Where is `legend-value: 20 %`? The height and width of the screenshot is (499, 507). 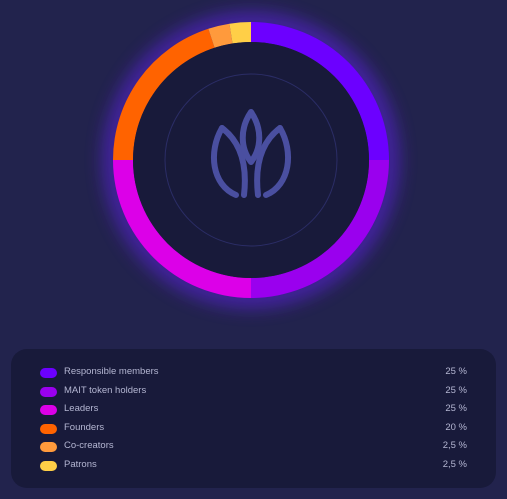 legend-value: 20 % is located at coordinates (456, 427).